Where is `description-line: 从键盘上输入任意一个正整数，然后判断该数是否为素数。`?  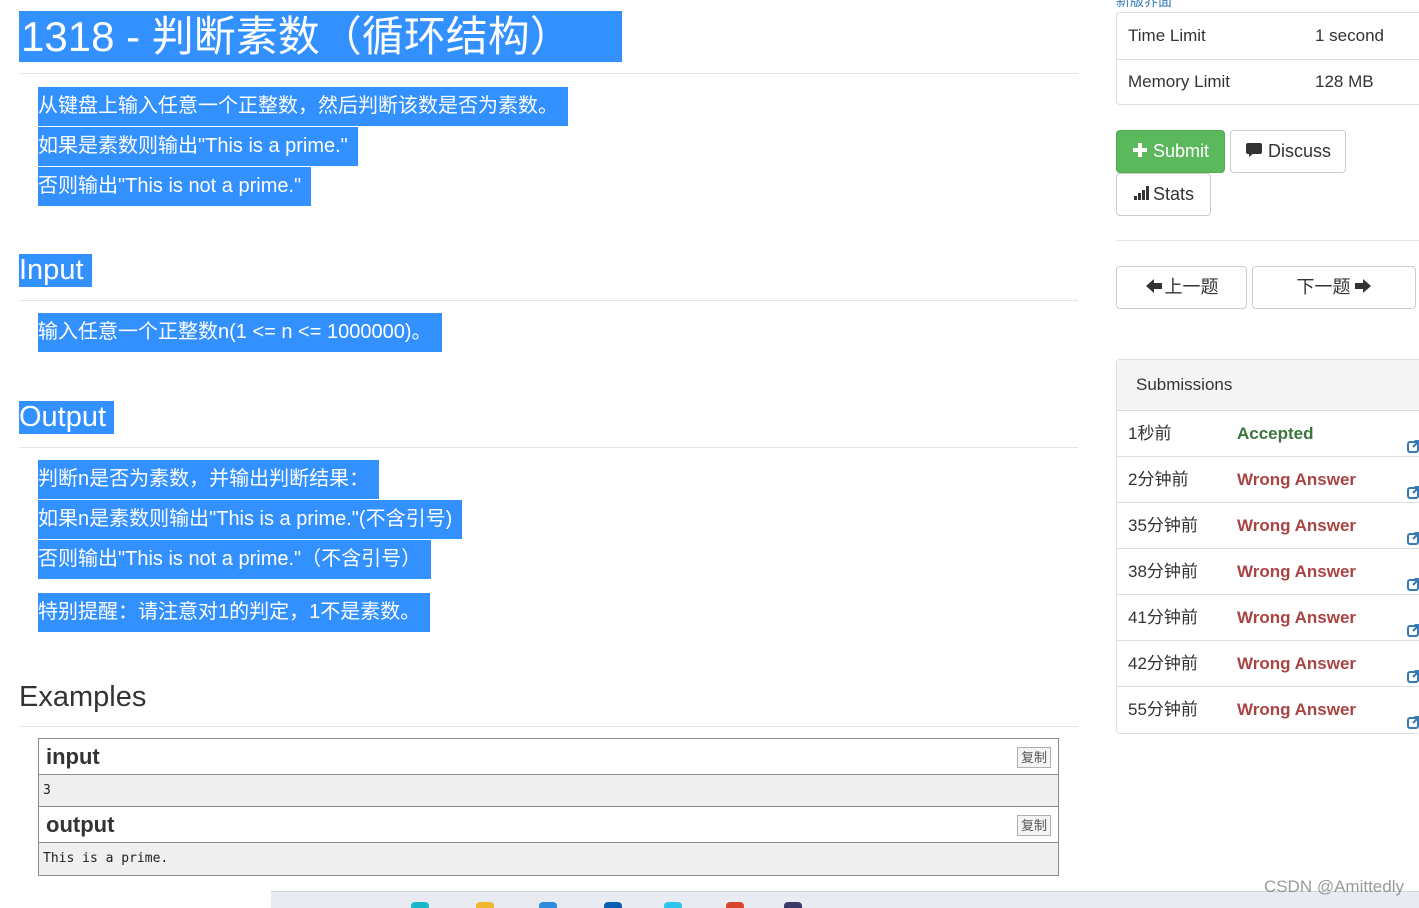 description-line: 从键盘上输入任意一个正整数，然后判断该数是否为素数。 is located at coordinates (303, 106).